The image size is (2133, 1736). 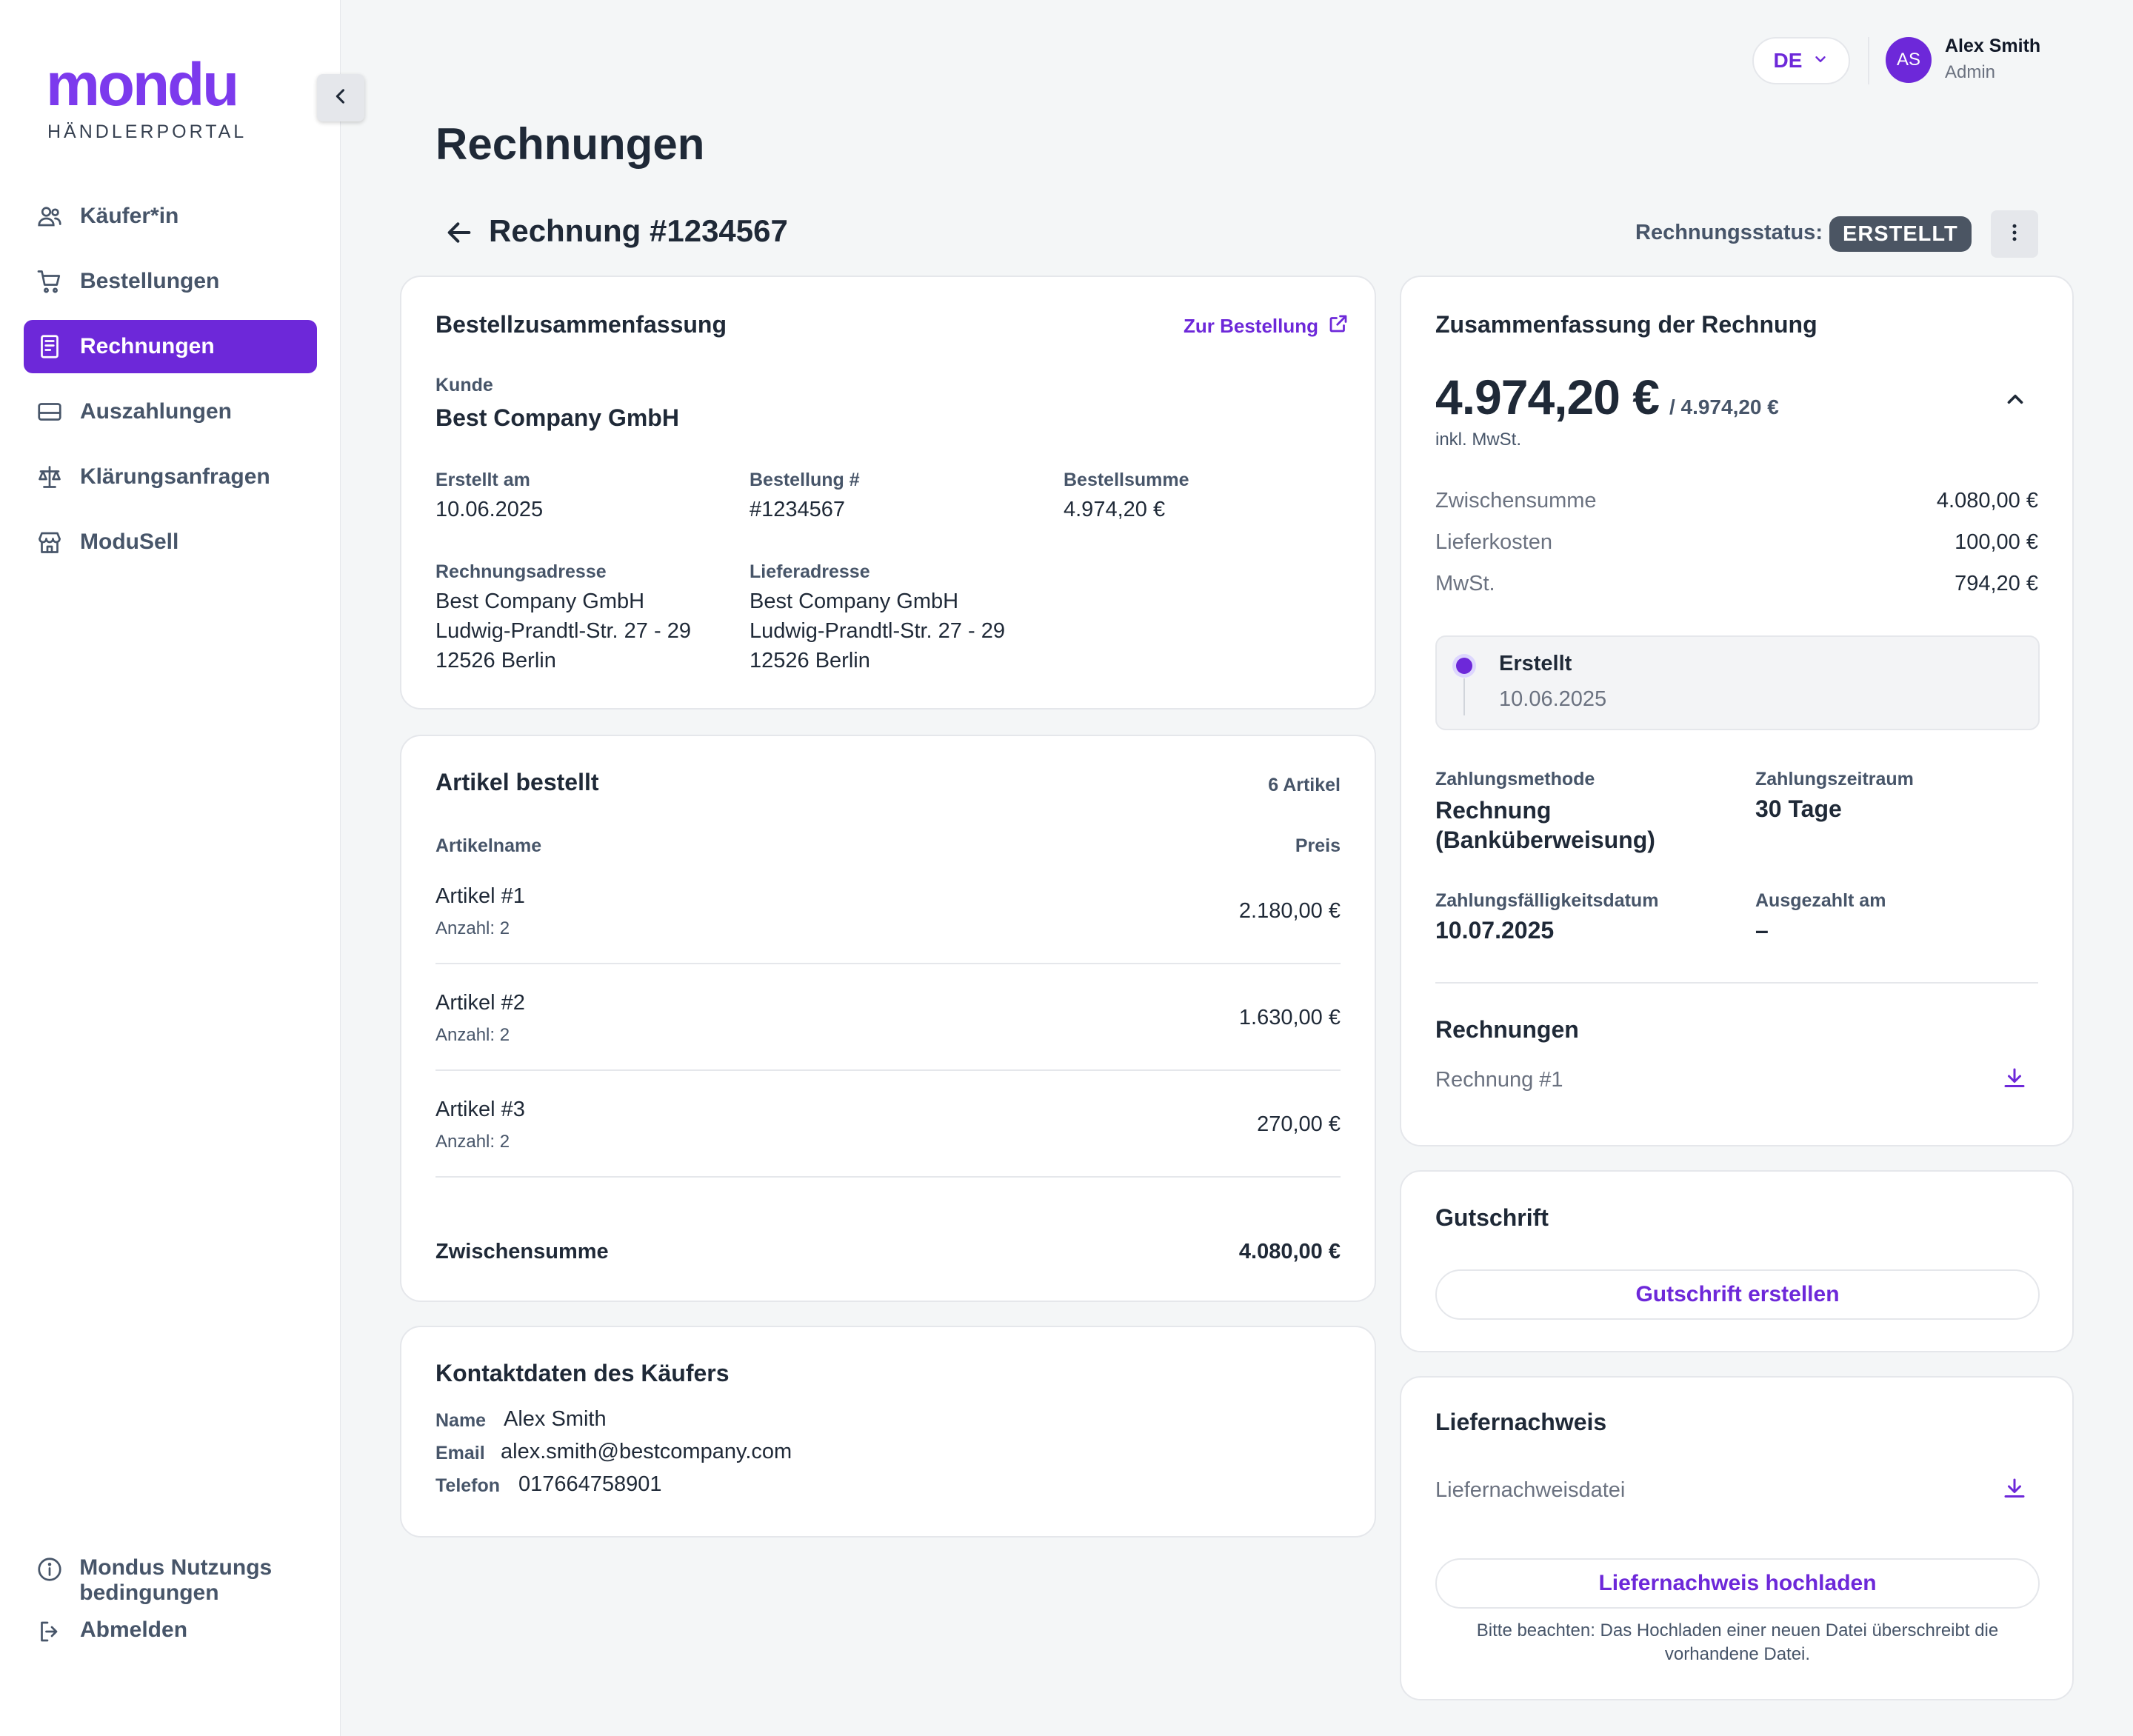 What do you see at coordinates (1737, 1261) in the screenshot?
I see `credit-note-card: Gutschrift Gutschrift erstellen` at bounding box center [1737, 1261].